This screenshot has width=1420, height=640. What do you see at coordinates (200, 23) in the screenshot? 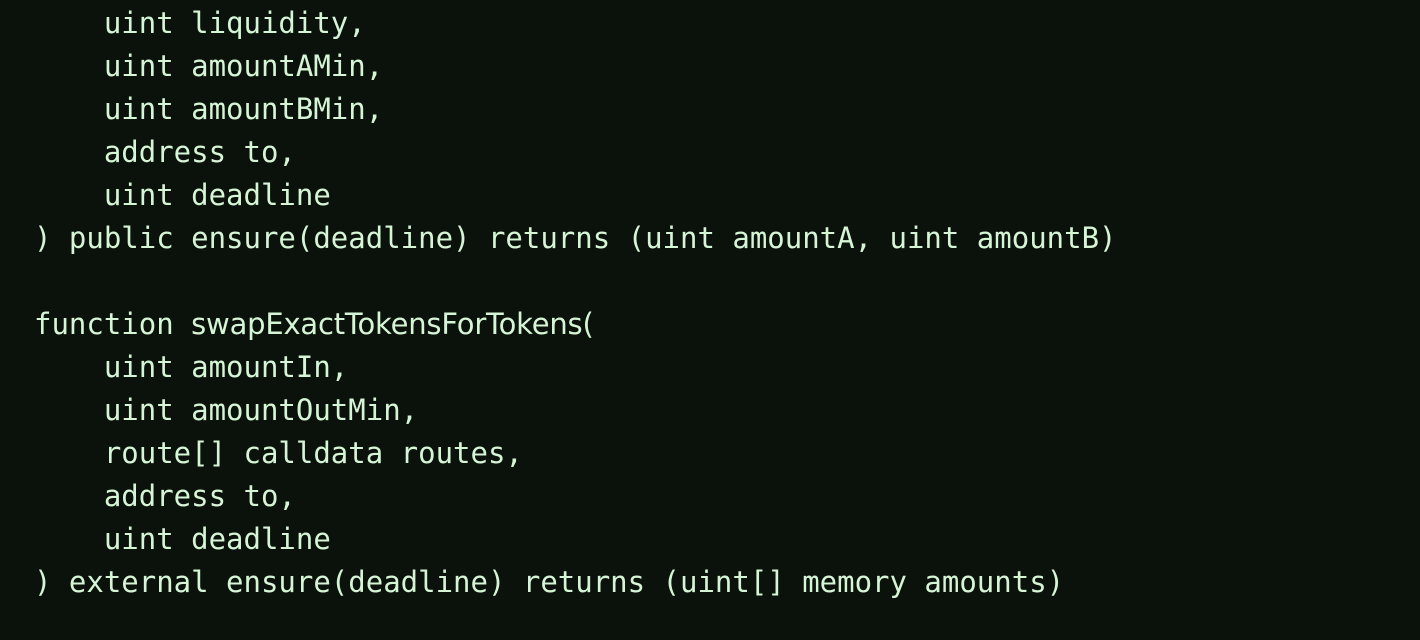
I see `code-line: uint liquidity,` at bounding box center [200, 23].